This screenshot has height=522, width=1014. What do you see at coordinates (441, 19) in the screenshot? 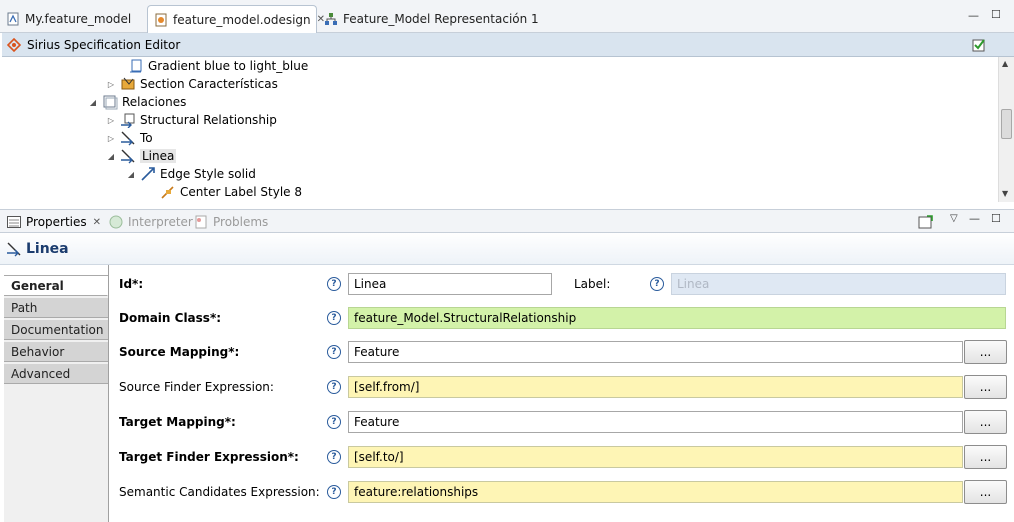
I see `tab-label: Feature_Model Representación 1` at bounding box center [441, 19].